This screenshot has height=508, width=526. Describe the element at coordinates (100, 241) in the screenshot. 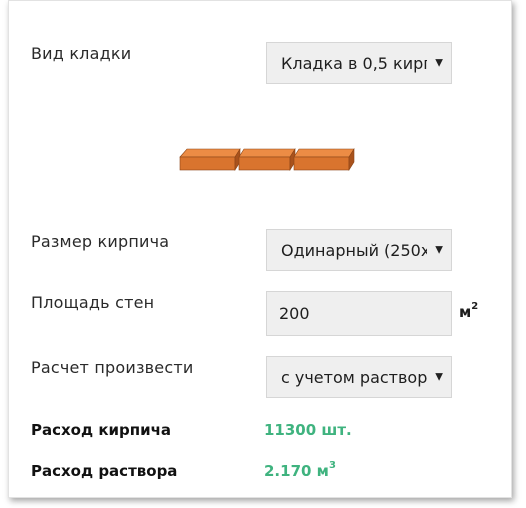

I see `brick-size-label: Размер кирпича` at that location.